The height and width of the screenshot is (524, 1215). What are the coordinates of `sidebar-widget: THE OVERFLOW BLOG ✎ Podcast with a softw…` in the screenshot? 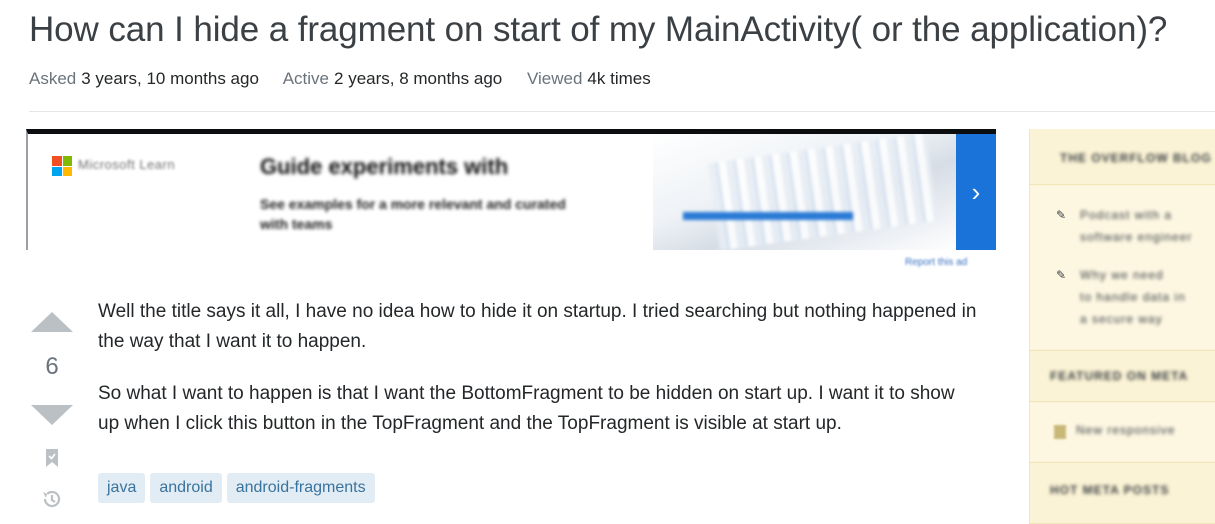 It's located at (1122, 326).